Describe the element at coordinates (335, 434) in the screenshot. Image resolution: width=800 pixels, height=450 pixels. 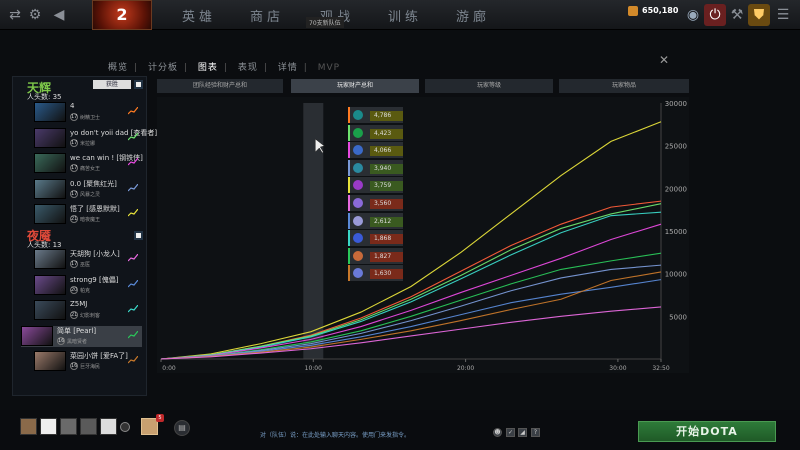
I see `chat-input: 对（队伍）说：在此处输入聊天内容。使用门来发指令。` at that location.